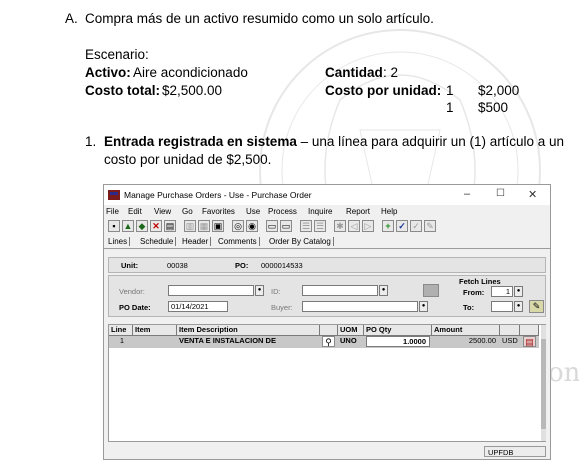 This screenshot has width=579, height=473. I want to click on lookup-magnifier-icon: ⚲, so click(328, 341).